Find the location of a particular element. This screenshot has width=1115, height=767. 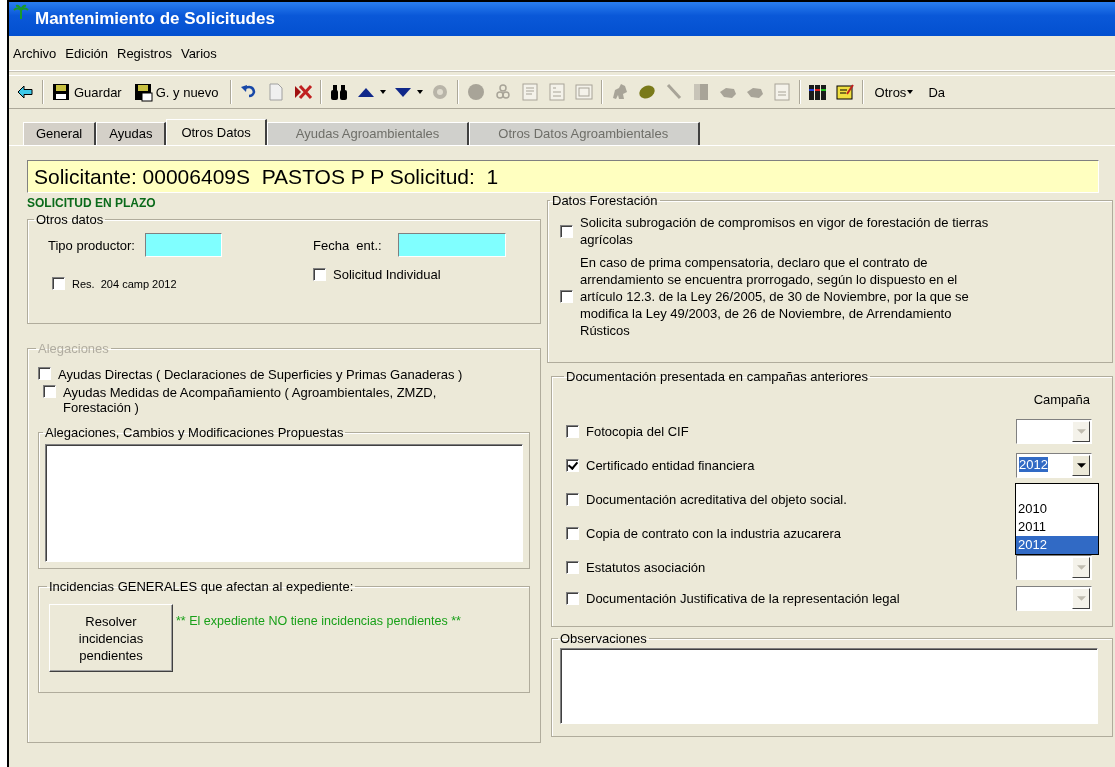

delete-icon is located at coordinates (302, 92).